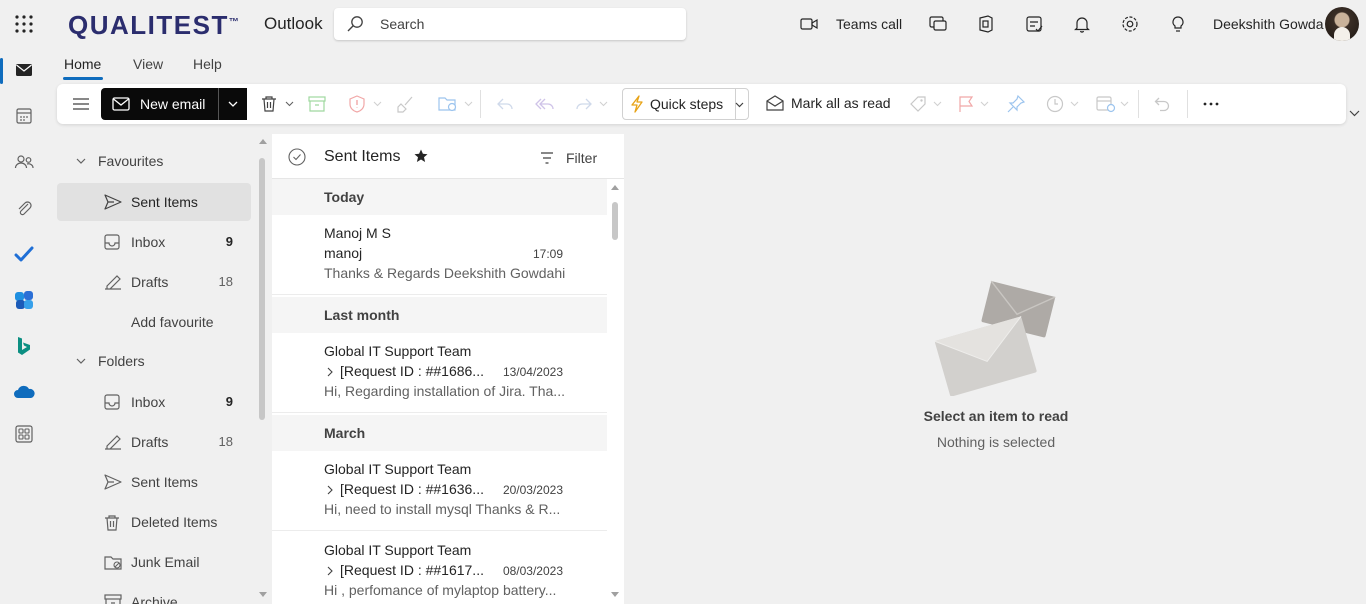 The width and height of the screenshot is (1366, 604). What do you see at coordinates (1130, 24) in the screenshot?
I see `gear-icon` at bounding box center [1130, 24].